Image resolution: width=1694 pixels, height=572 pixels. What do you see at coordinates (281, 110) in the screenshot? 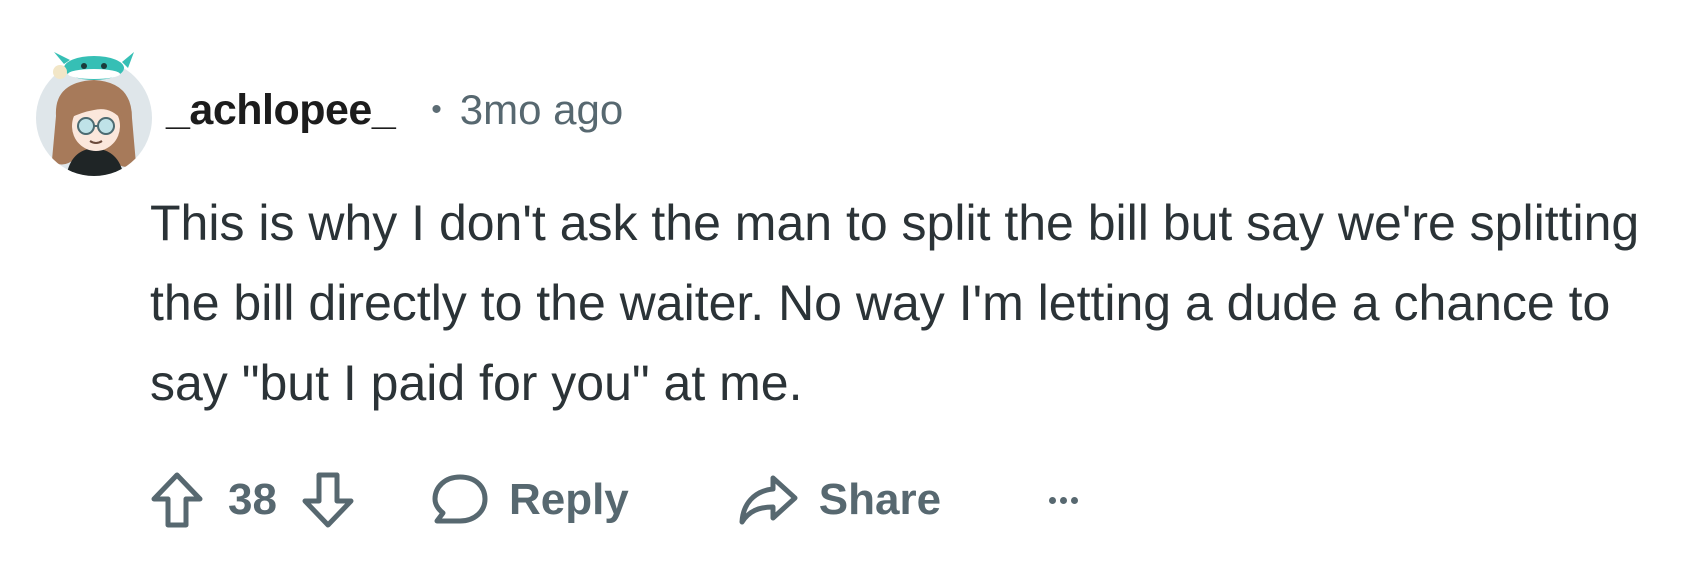
I see `username: _achlopee_` at bounding box center [281, 110].